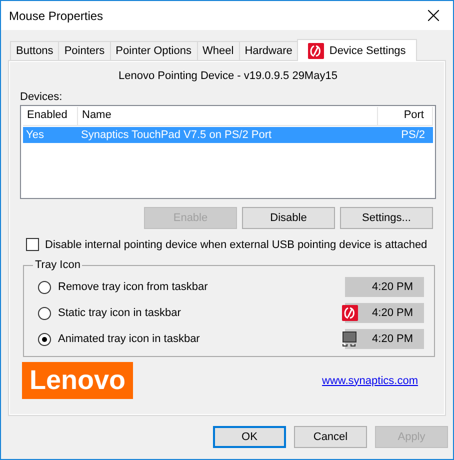  Describe the element at coordinates (405, 116) in the screenshot. I see `column-header: Port` at that location.